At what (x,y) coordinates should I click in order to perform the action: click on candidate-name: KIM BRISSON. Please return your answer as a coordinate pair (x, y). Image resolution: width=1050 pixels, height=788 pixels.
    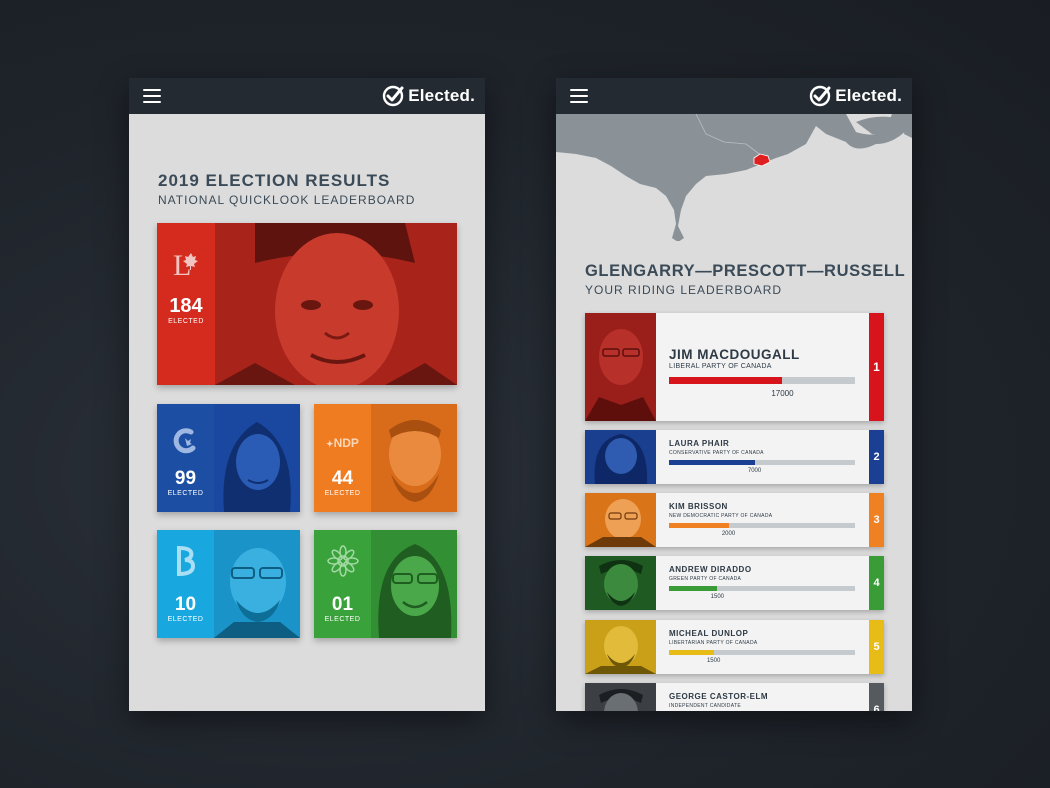
    Looking at the image, I should click on (698, 506).